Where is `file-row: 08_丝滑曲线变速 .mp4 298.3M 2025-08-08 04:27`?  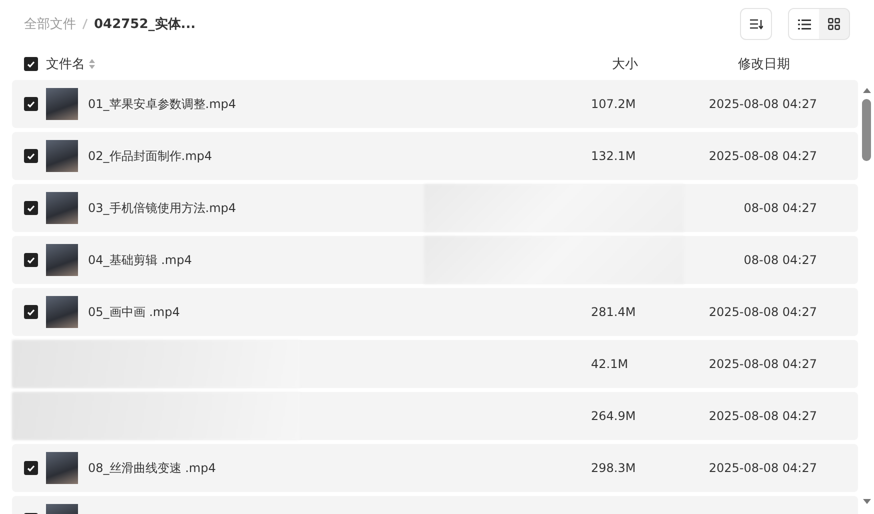
file-row: 08_丝滑曲线变速 .mp4 298.3M 2025-08-08 04:27 is located at coordinates (435, 468).